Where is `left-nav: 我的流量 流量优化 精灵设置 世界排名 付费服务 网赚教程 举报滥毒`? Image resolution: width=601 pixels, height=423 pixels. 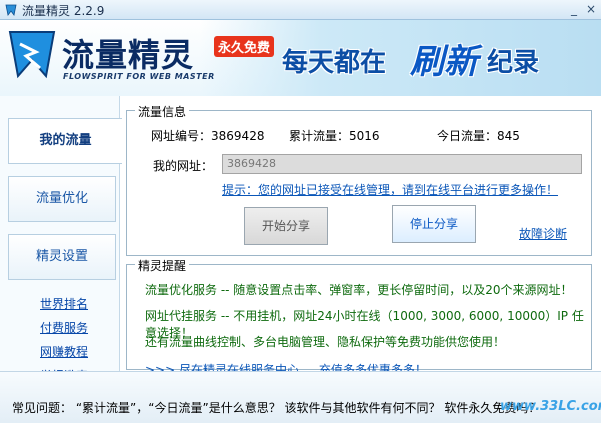 left-nav: 我的流量 流量优化 精灵设置 世界排名 付费服务 网赚教程 举报滥毒 is located at coordinates (61, 239).